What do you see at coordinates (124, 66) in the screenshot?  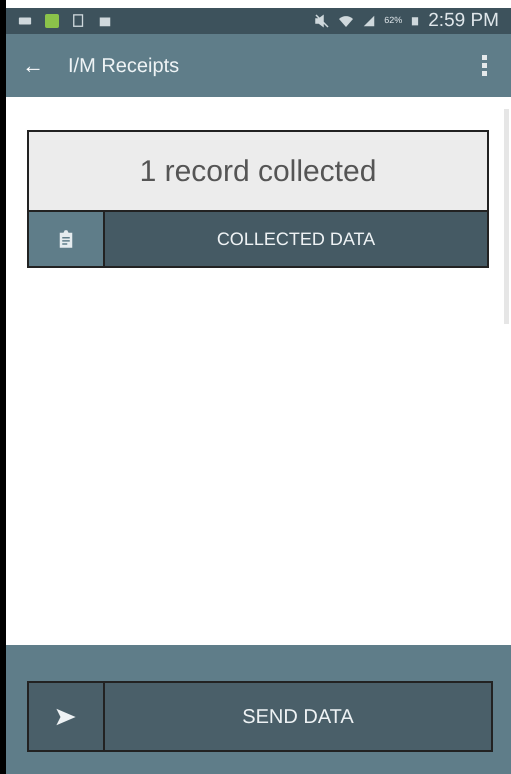 I see `screen-title: I/M Receipts` at bounding box center [124, 66].